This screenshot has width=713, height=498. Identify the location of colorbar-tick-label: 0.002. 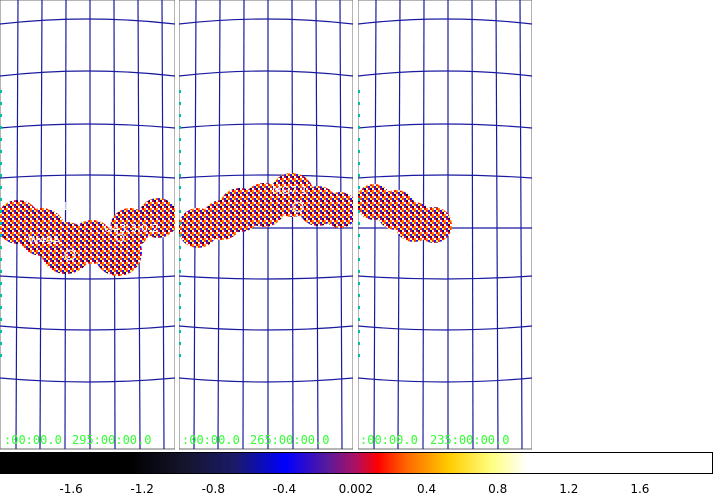
(356, 489).